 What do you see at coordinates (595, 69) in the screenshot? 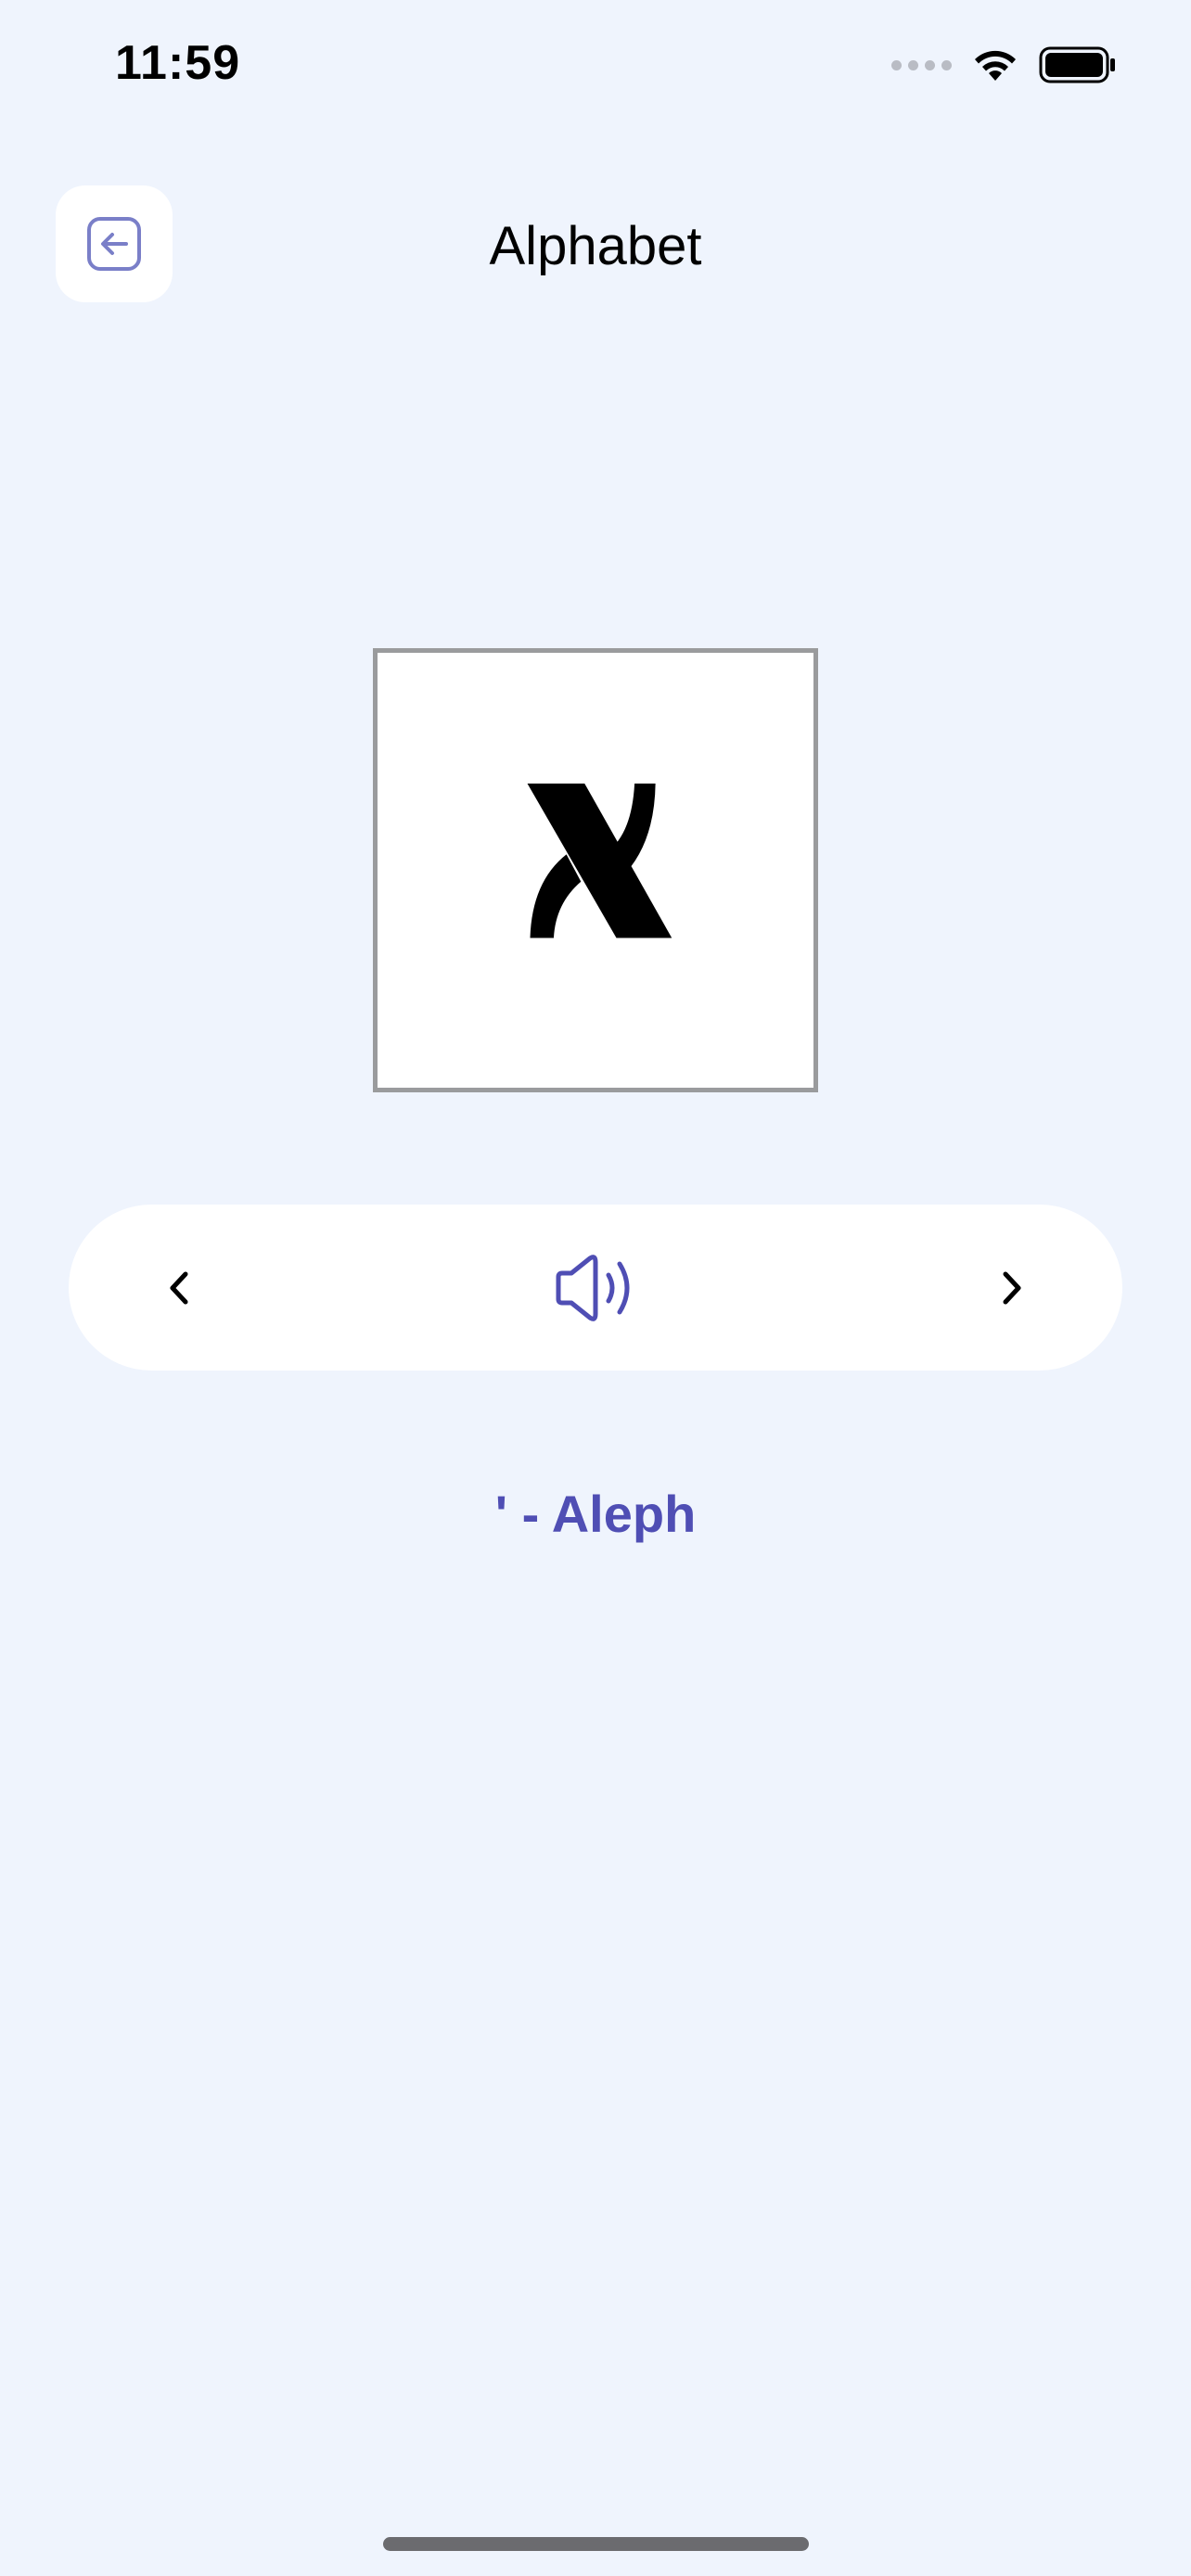
I see `status-bar: 11:59` at bounding box center [595, 69].